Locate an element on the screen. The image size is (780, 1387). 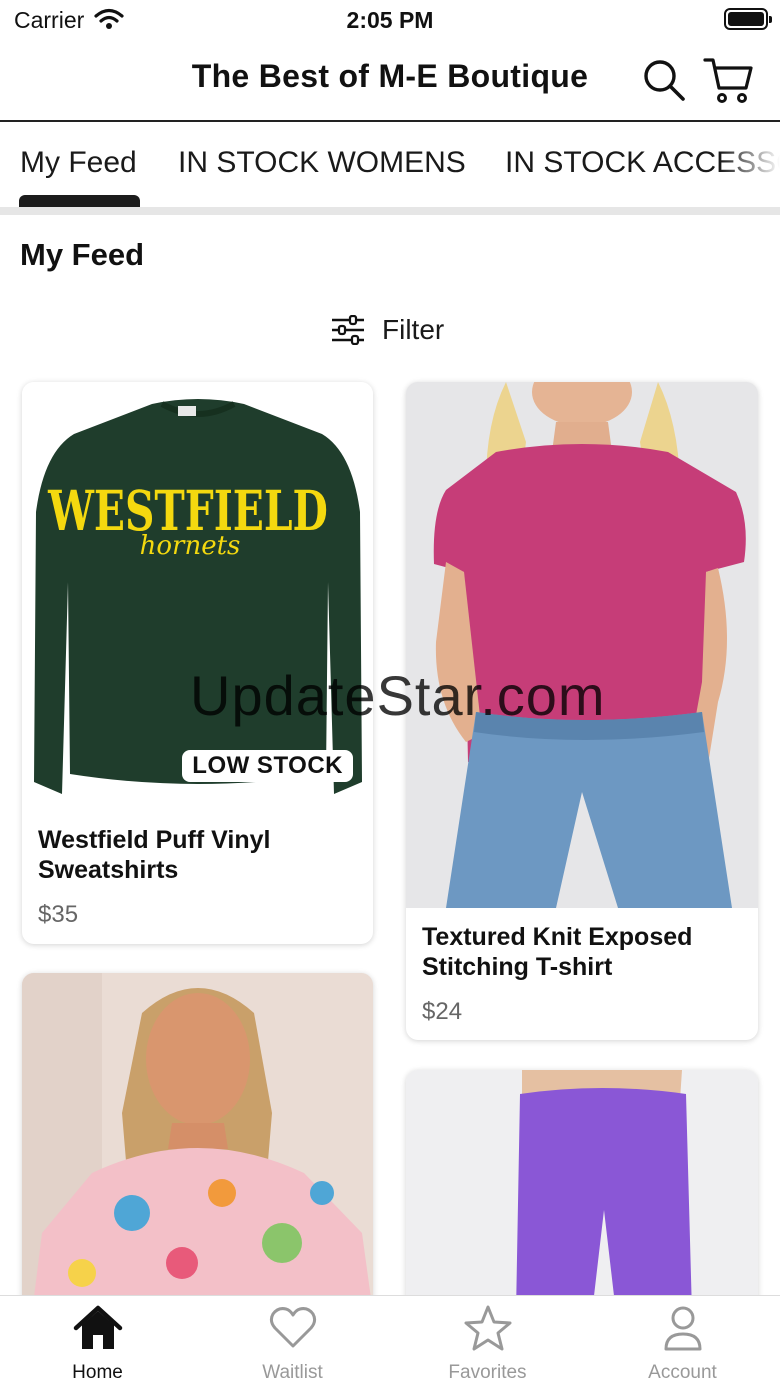
search-button is located at coordinates (664, 80).